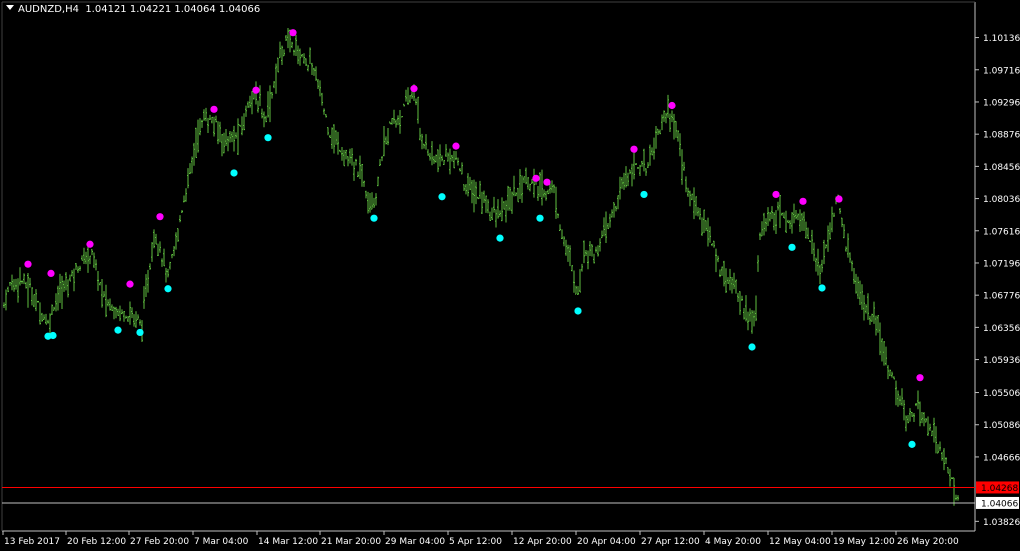  What do you see at coordinates (928, 542) in the screenshot?
I see `x-tick-label: 26 May 20:00` at bounding box center [928, 542].